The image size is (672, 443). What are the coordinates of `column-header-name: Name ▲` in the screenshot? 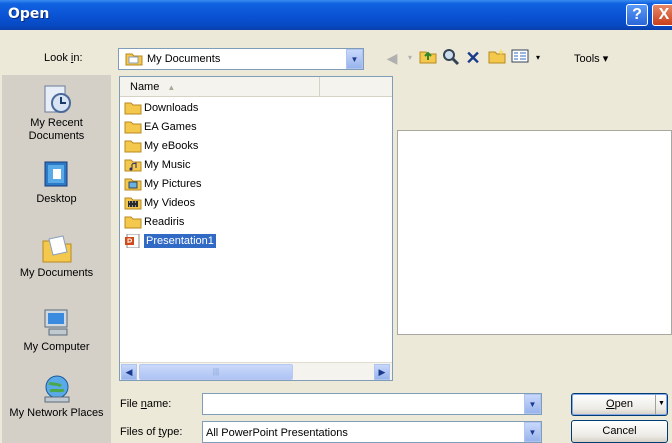 It's located at (220, 87).